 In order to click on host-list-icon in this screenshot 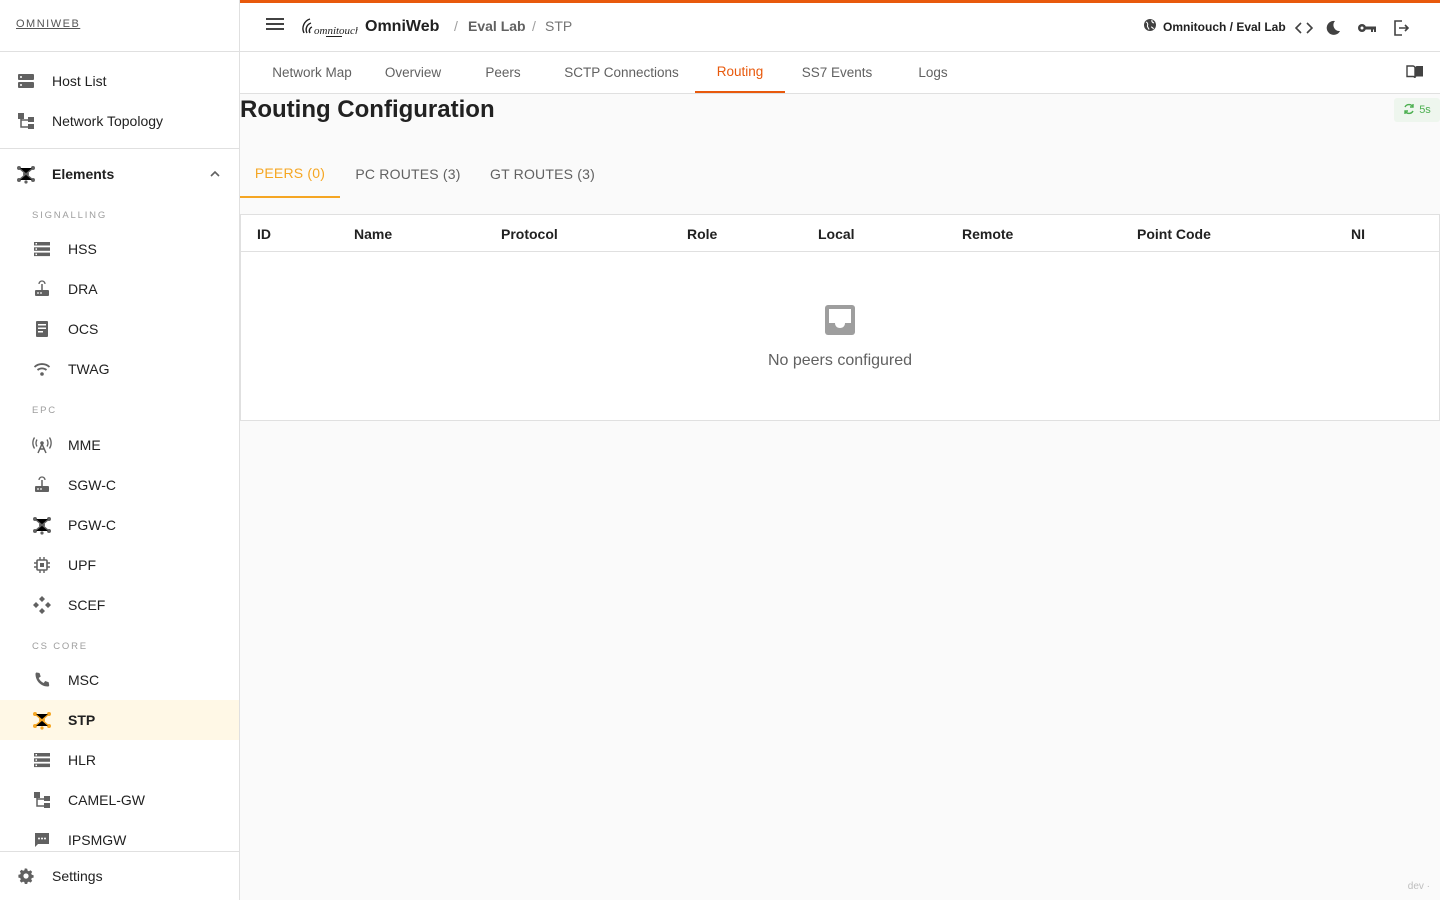, I will do `click(26, 81)`.